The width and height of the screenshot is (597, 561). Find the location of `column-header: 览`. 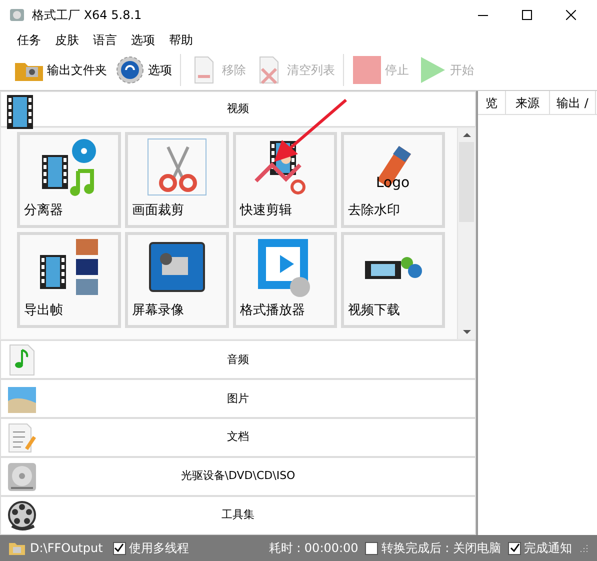

column-header: 览 is located at coordinates (492, 102).